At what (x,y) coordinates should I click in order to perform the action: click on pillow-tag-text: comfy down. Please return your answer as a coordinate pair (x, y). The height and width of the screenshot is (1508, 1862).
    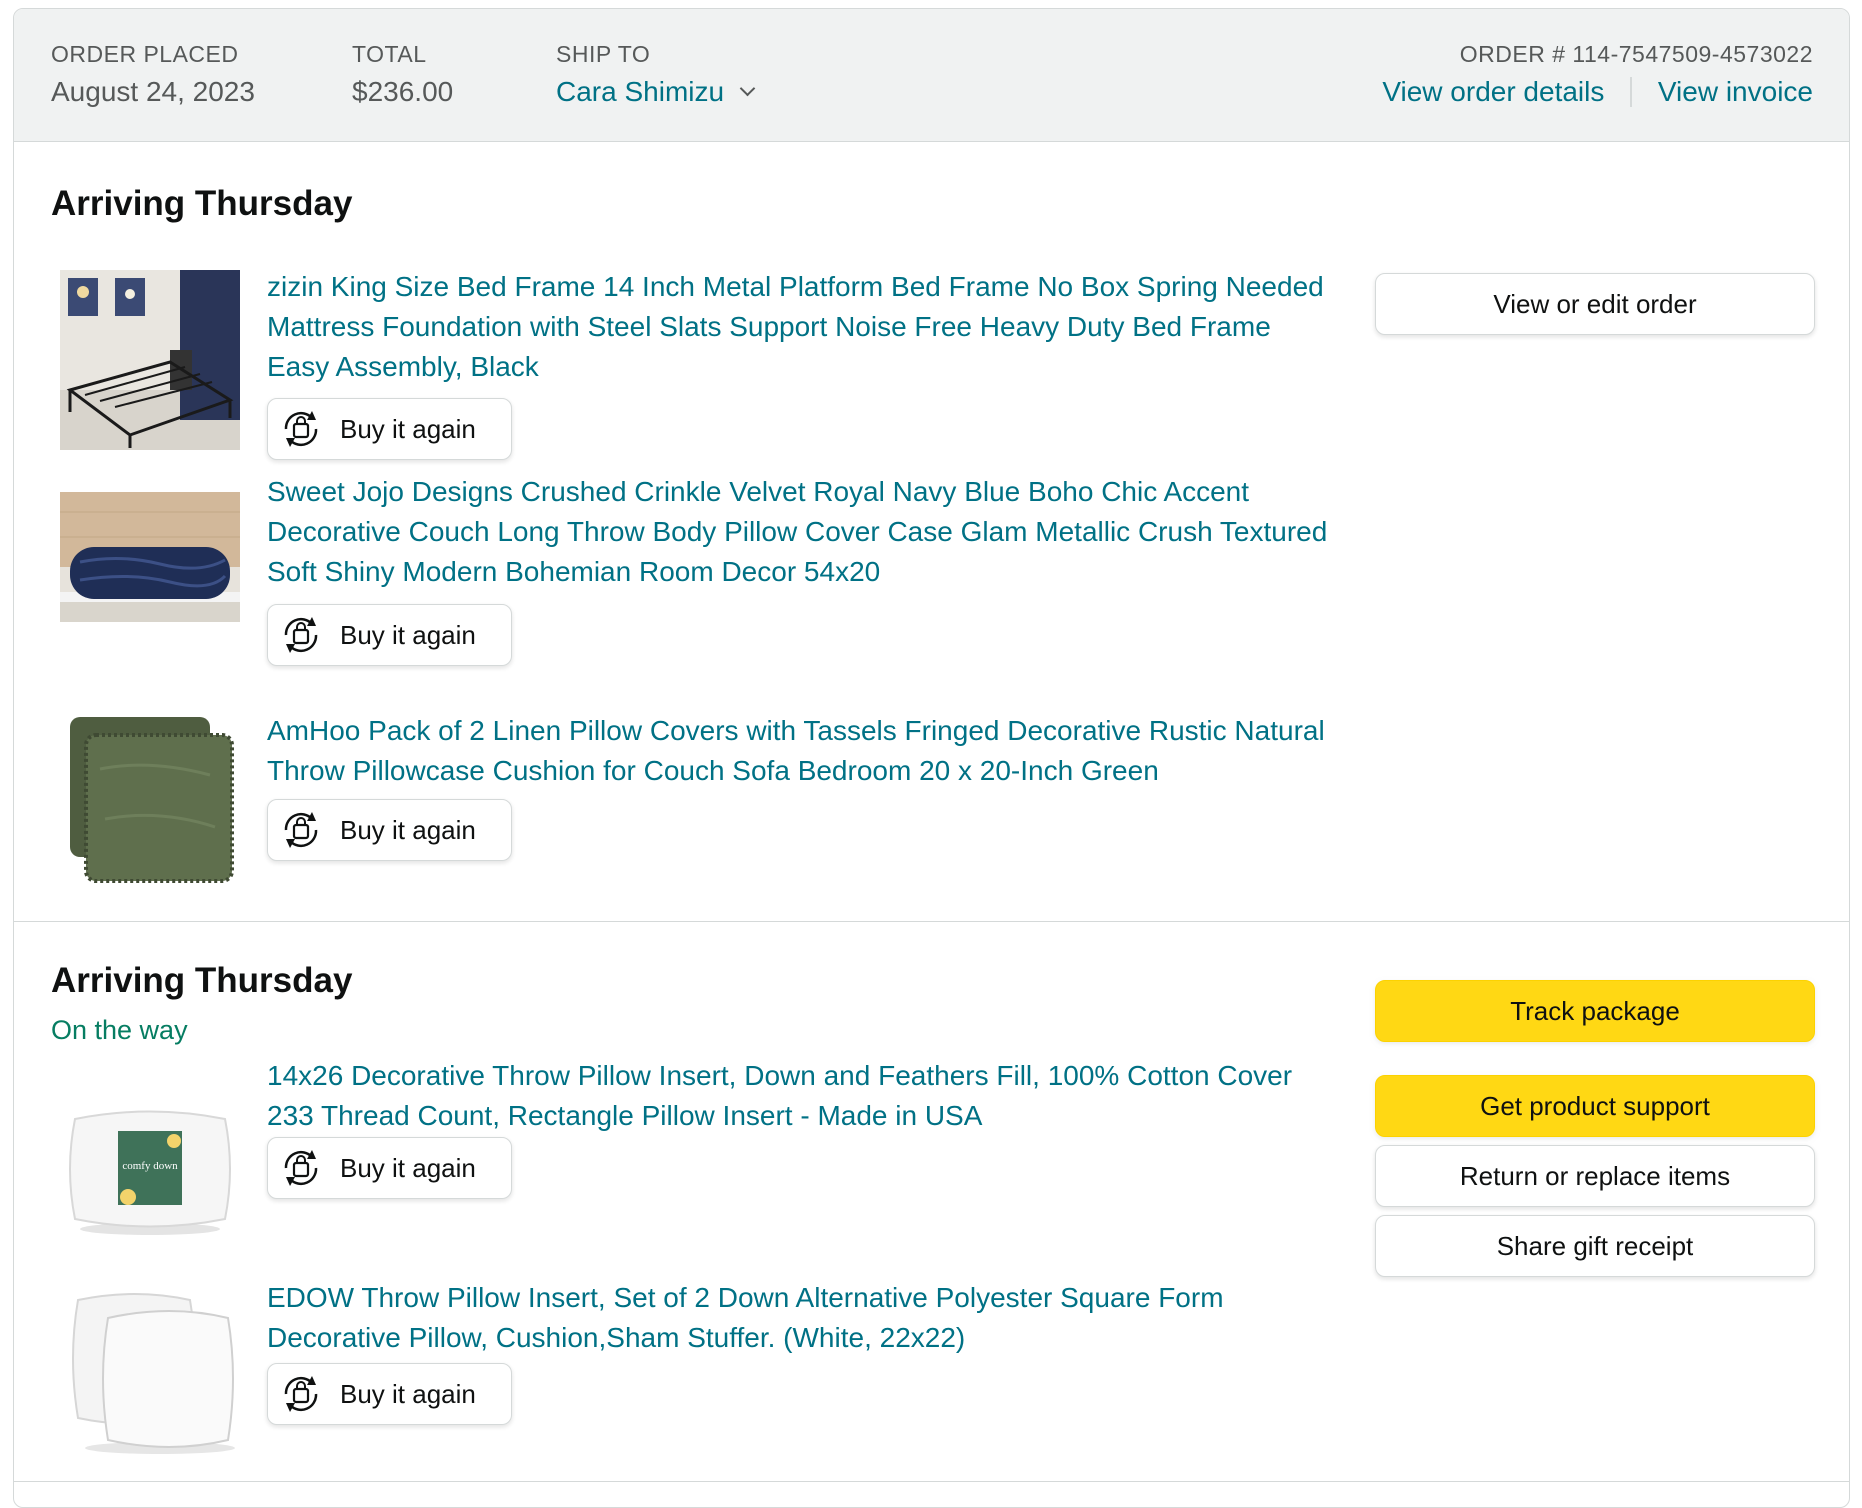
    Looking at the image, I should click on (150, 1166).